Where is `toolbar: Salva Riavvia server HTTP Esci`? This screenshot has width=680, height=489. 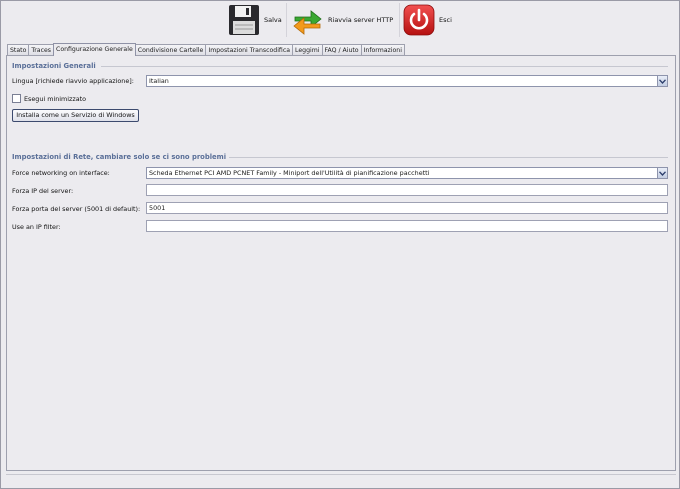 toolbar: Salva Riavvia server HTTP Esci is located at coordinates (340, 21).